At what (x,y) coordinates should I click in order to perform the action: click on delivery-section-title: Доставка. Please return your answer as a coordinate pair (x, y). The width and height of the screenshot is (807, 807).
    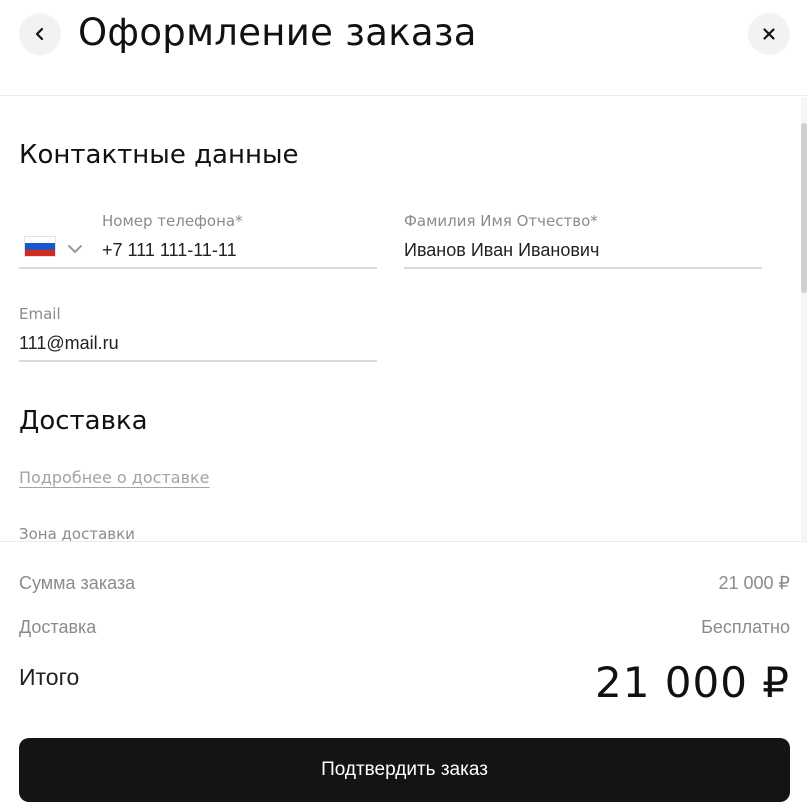
    Looking at the image, I should click on (83, 421).